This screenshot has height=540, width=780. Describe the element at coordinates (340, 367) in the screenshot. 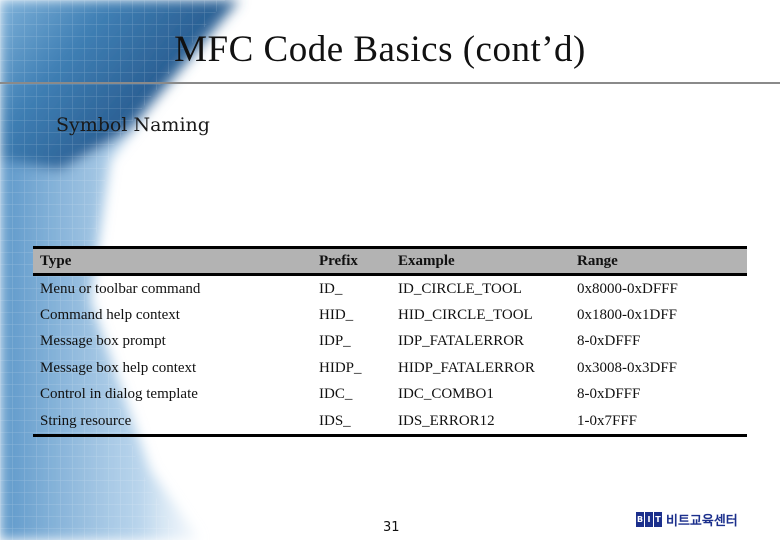

I see `cell-prefix: HIDP_` at that location.